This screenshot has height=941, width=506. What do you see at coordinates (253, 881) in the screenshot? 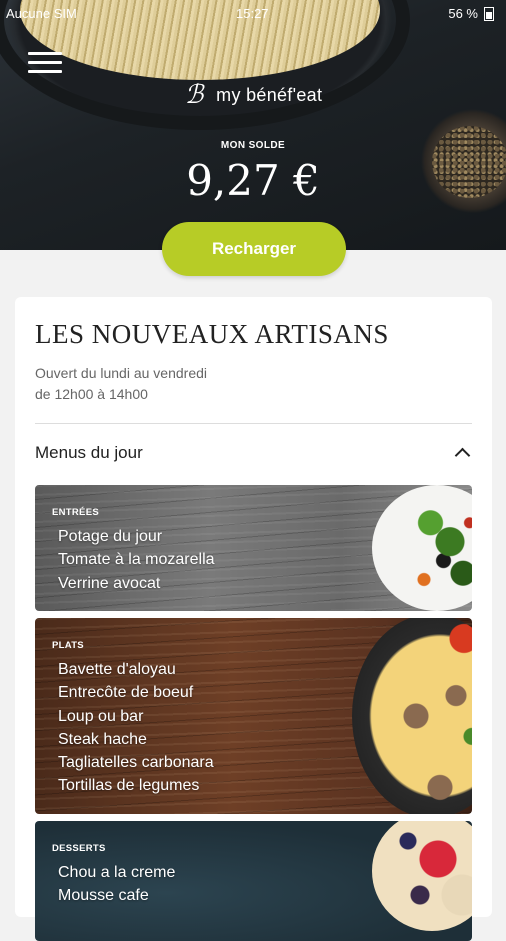
I see `menu-block-desserts: DESSERTS Chou a la creme Mousse cafe` at bounding box center [253, 881].